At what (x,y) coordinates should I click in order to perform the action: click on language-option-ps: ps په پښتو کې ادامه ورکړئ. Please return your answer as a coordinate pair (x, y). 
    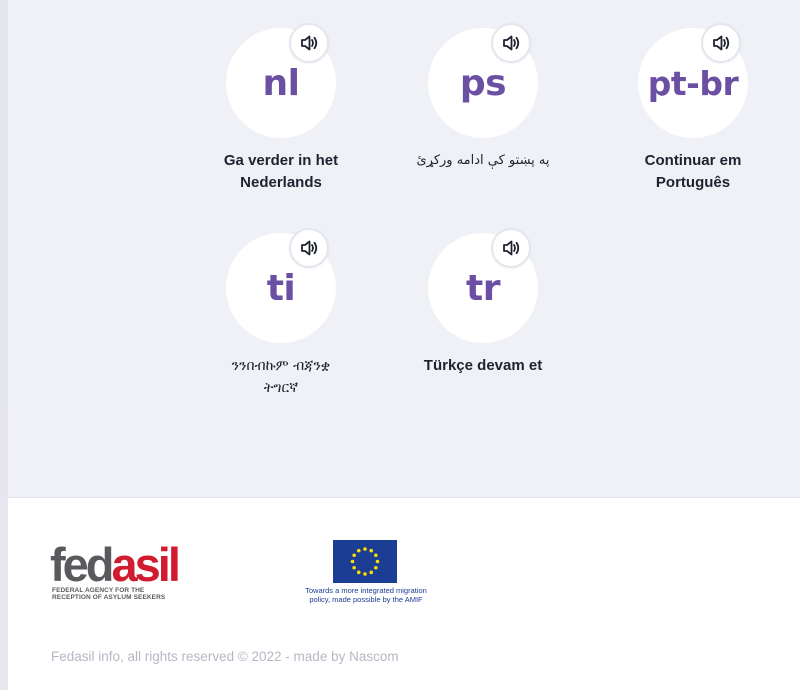
    Looking at the image, I should click on (483, 90).